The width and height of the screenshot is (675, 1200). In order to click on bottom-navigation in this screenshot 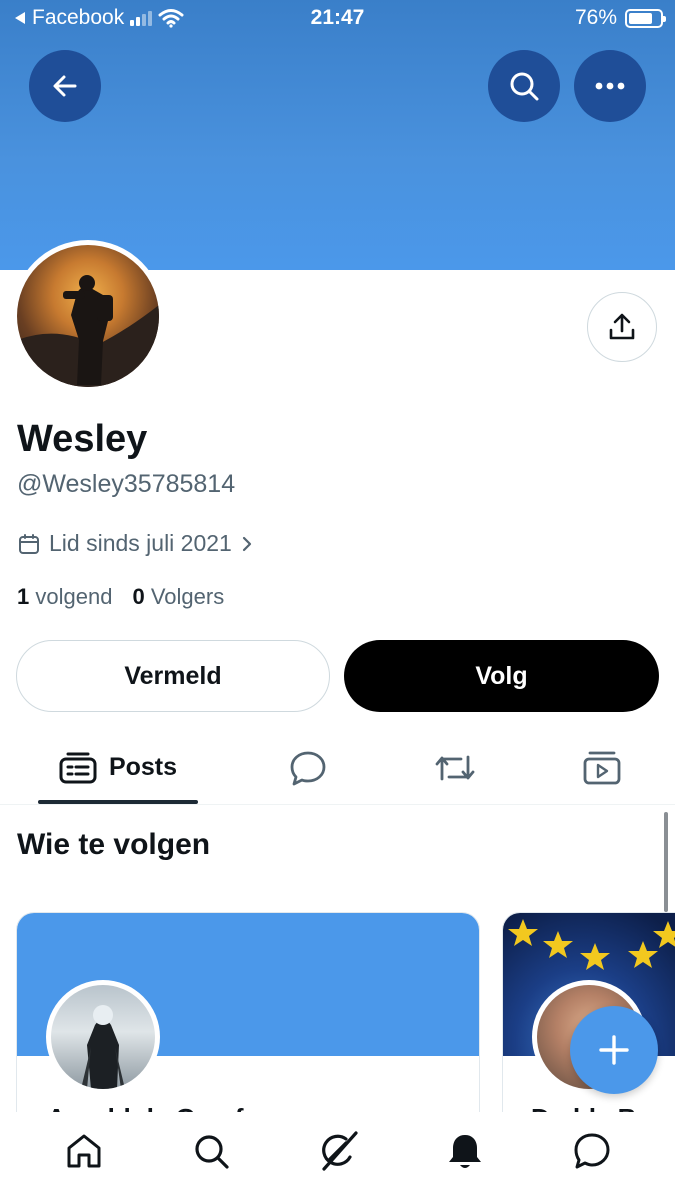, I will do `click(337, 1156)`.